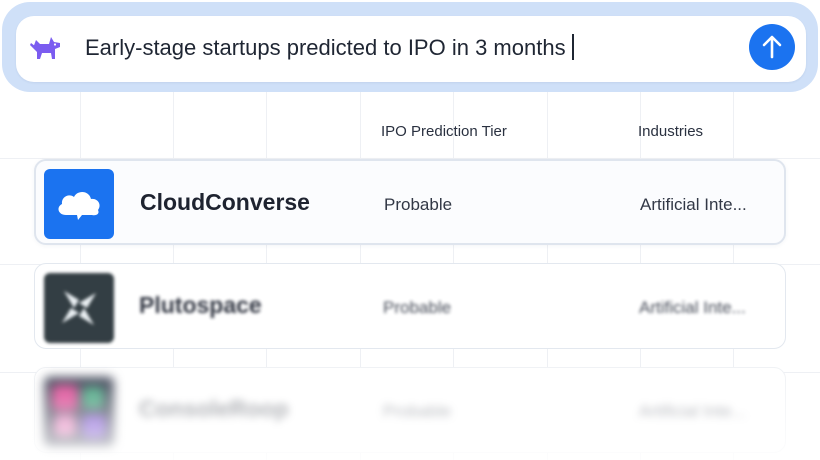 This screenshot has width=820, height=460. Describe the element at coordinates (79, 308) in the screenshot. I see `pinwheel-icon` at that location.